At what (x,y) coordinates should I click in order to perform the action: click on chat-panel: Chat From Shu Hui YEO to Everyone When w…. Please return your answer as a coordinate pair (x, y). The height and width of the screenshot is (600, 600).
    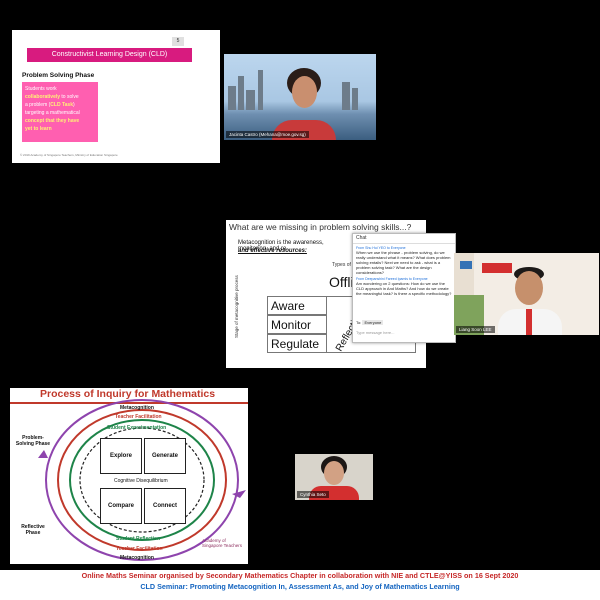
    Looking at the image, I should click on (404, 288).